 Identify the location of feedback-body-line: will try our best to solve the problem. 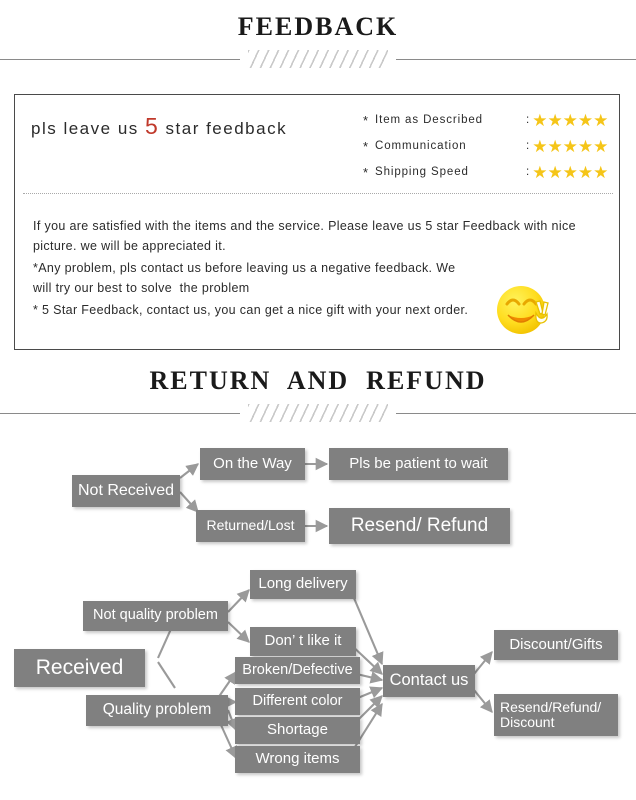
(141, 288).